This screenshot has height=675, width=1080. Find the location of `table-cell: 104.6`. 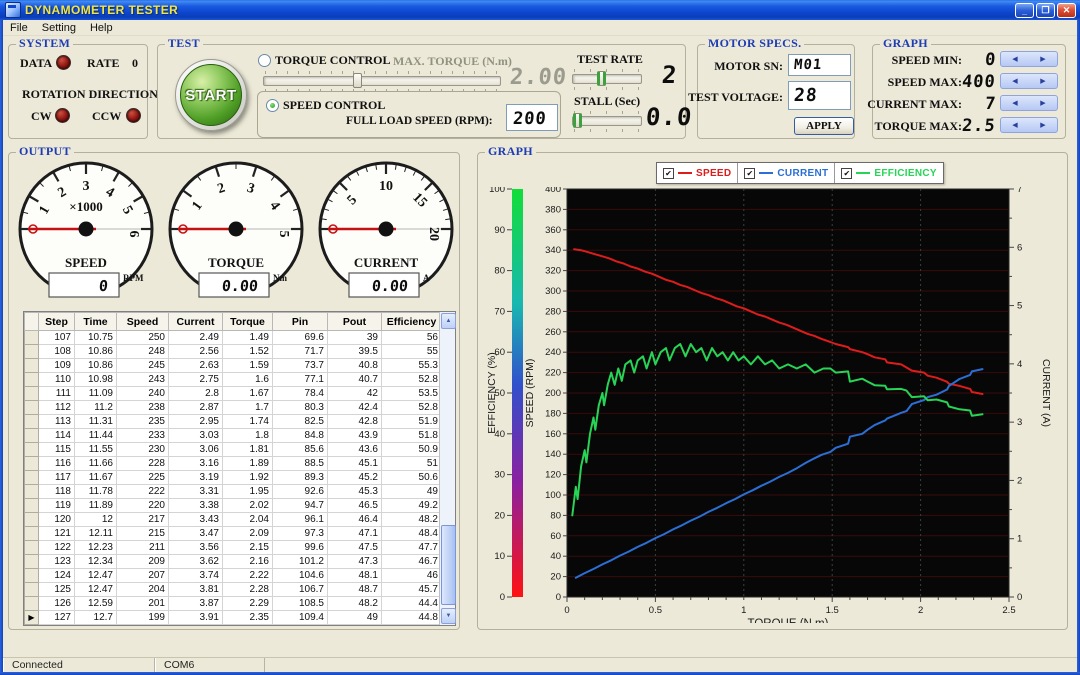

table-cell: 104.6 is located at coordinates (300, 575).